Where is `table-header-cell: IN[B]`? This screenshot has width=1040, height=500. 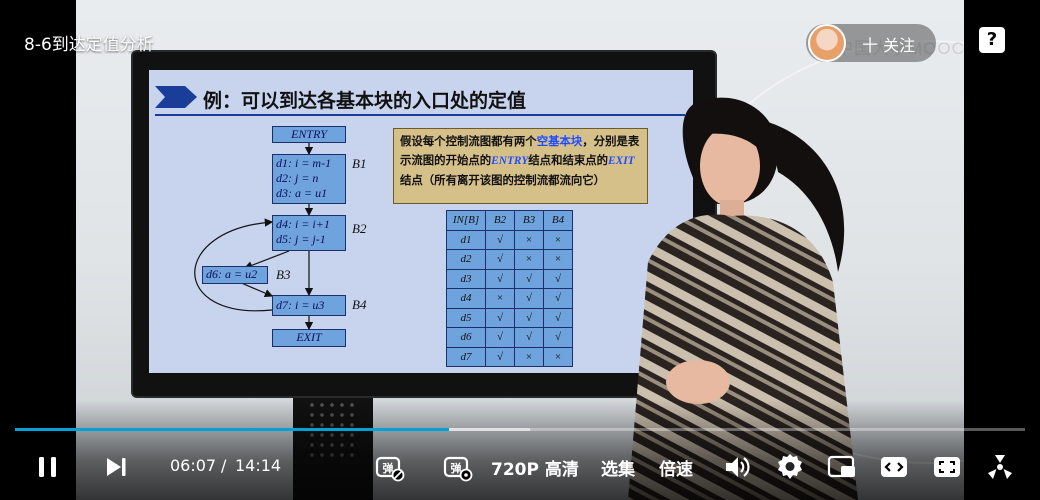
table-header-cell: IN[B] is located at coordinates (466, 220).